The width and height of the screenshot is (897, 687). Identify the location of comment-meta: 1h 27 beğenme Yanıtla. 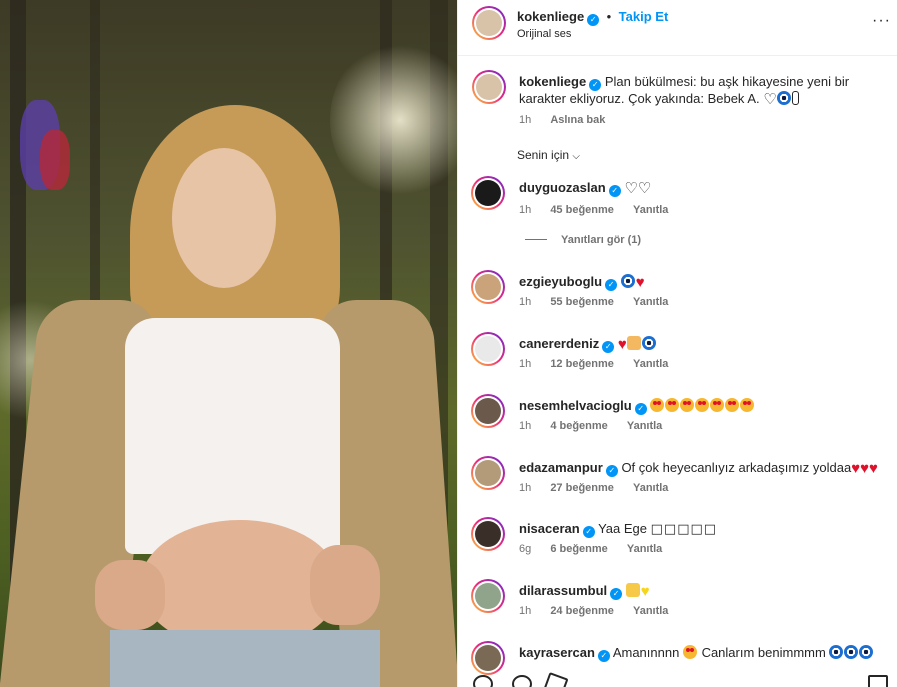
(601, 488).